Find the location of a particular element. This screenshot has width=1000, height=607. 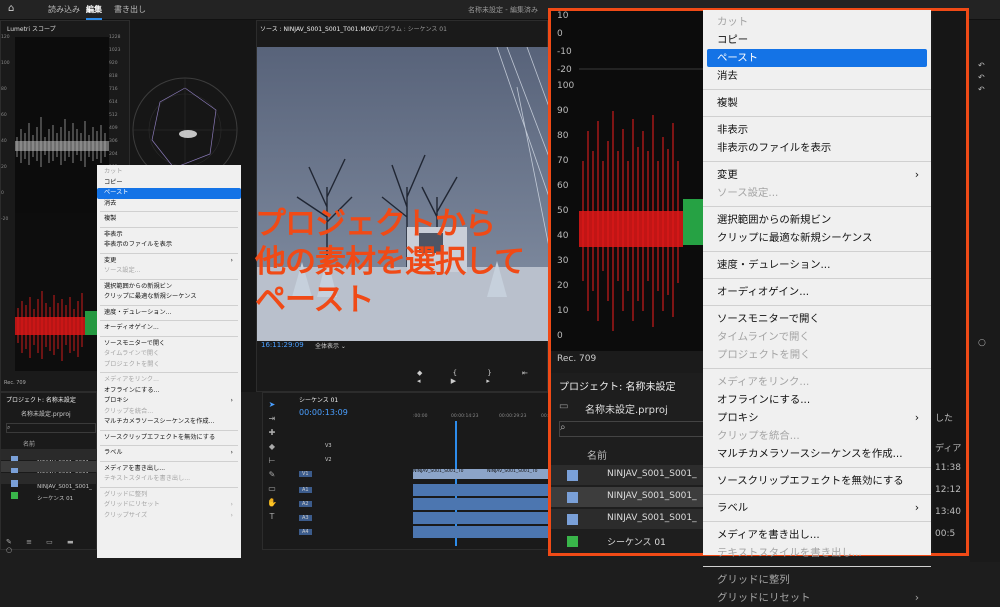

slip-tool-icon: ⊢ is located at coordinates (272, 461).